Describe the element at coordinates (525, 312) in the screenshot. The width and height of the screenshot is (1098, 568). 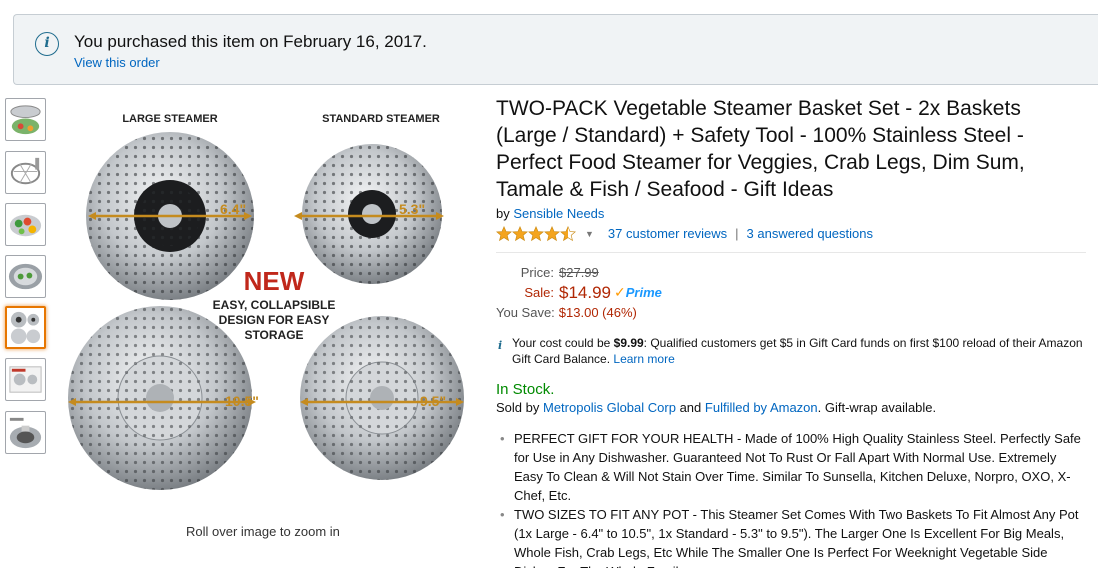
I see `save-label: You Save:` at that location.